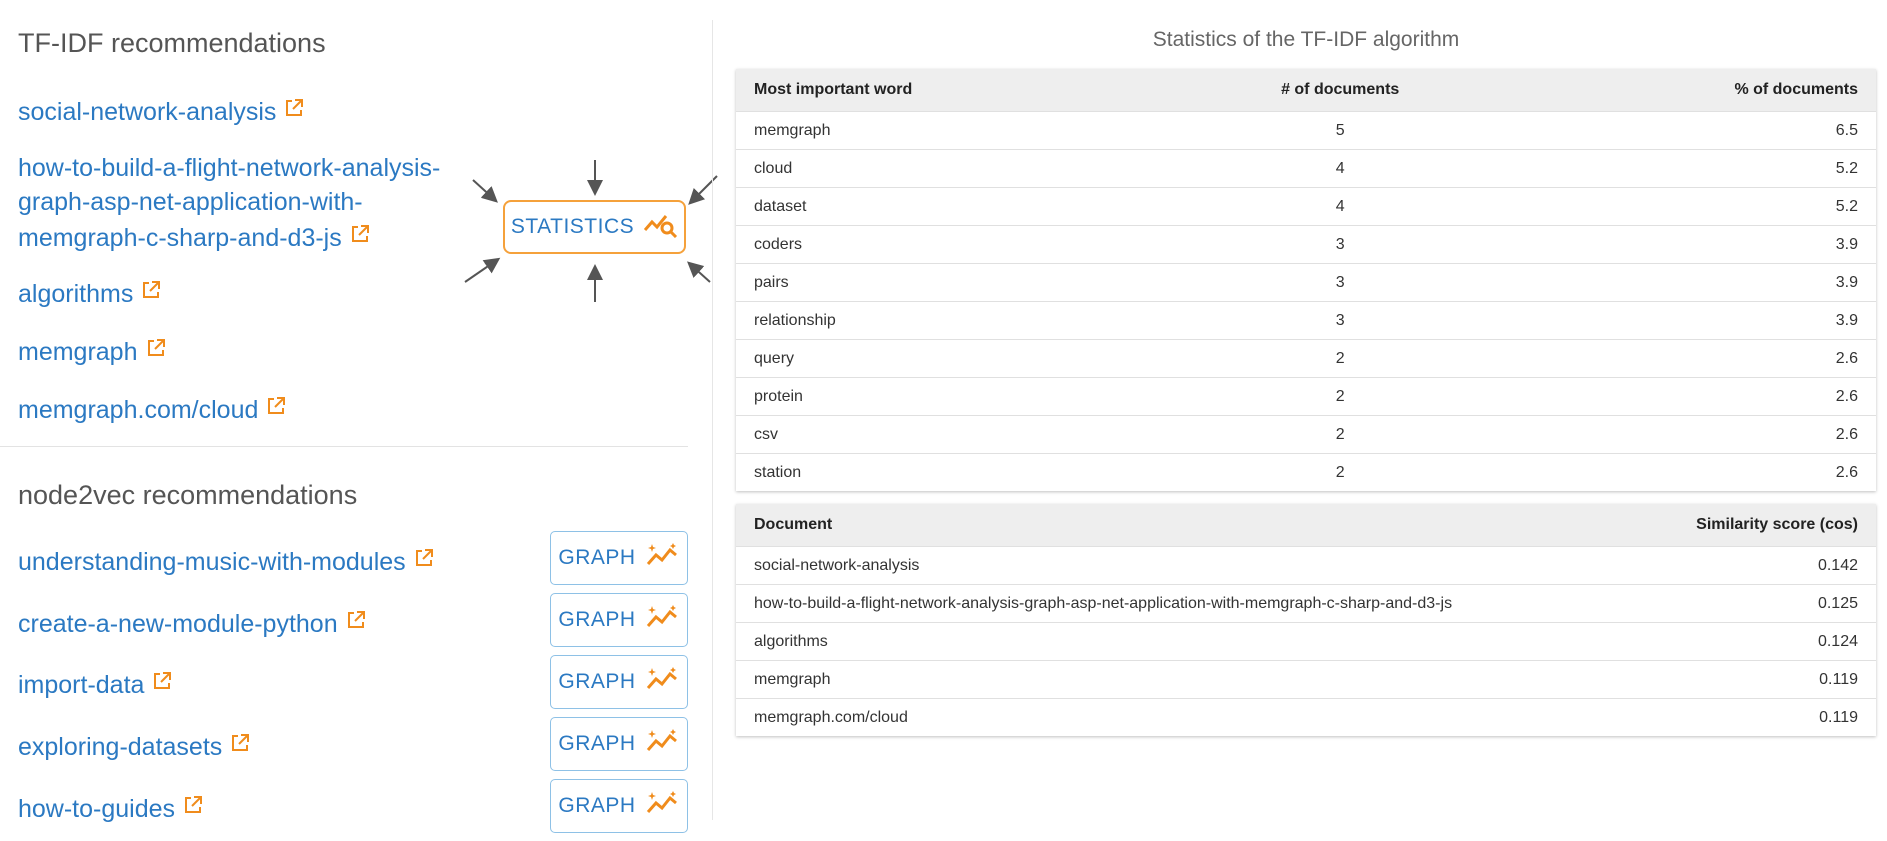  Describe the element at coordinates (1704, 130) in the screenshot. I see `percent-cell: 6.5` at that location.